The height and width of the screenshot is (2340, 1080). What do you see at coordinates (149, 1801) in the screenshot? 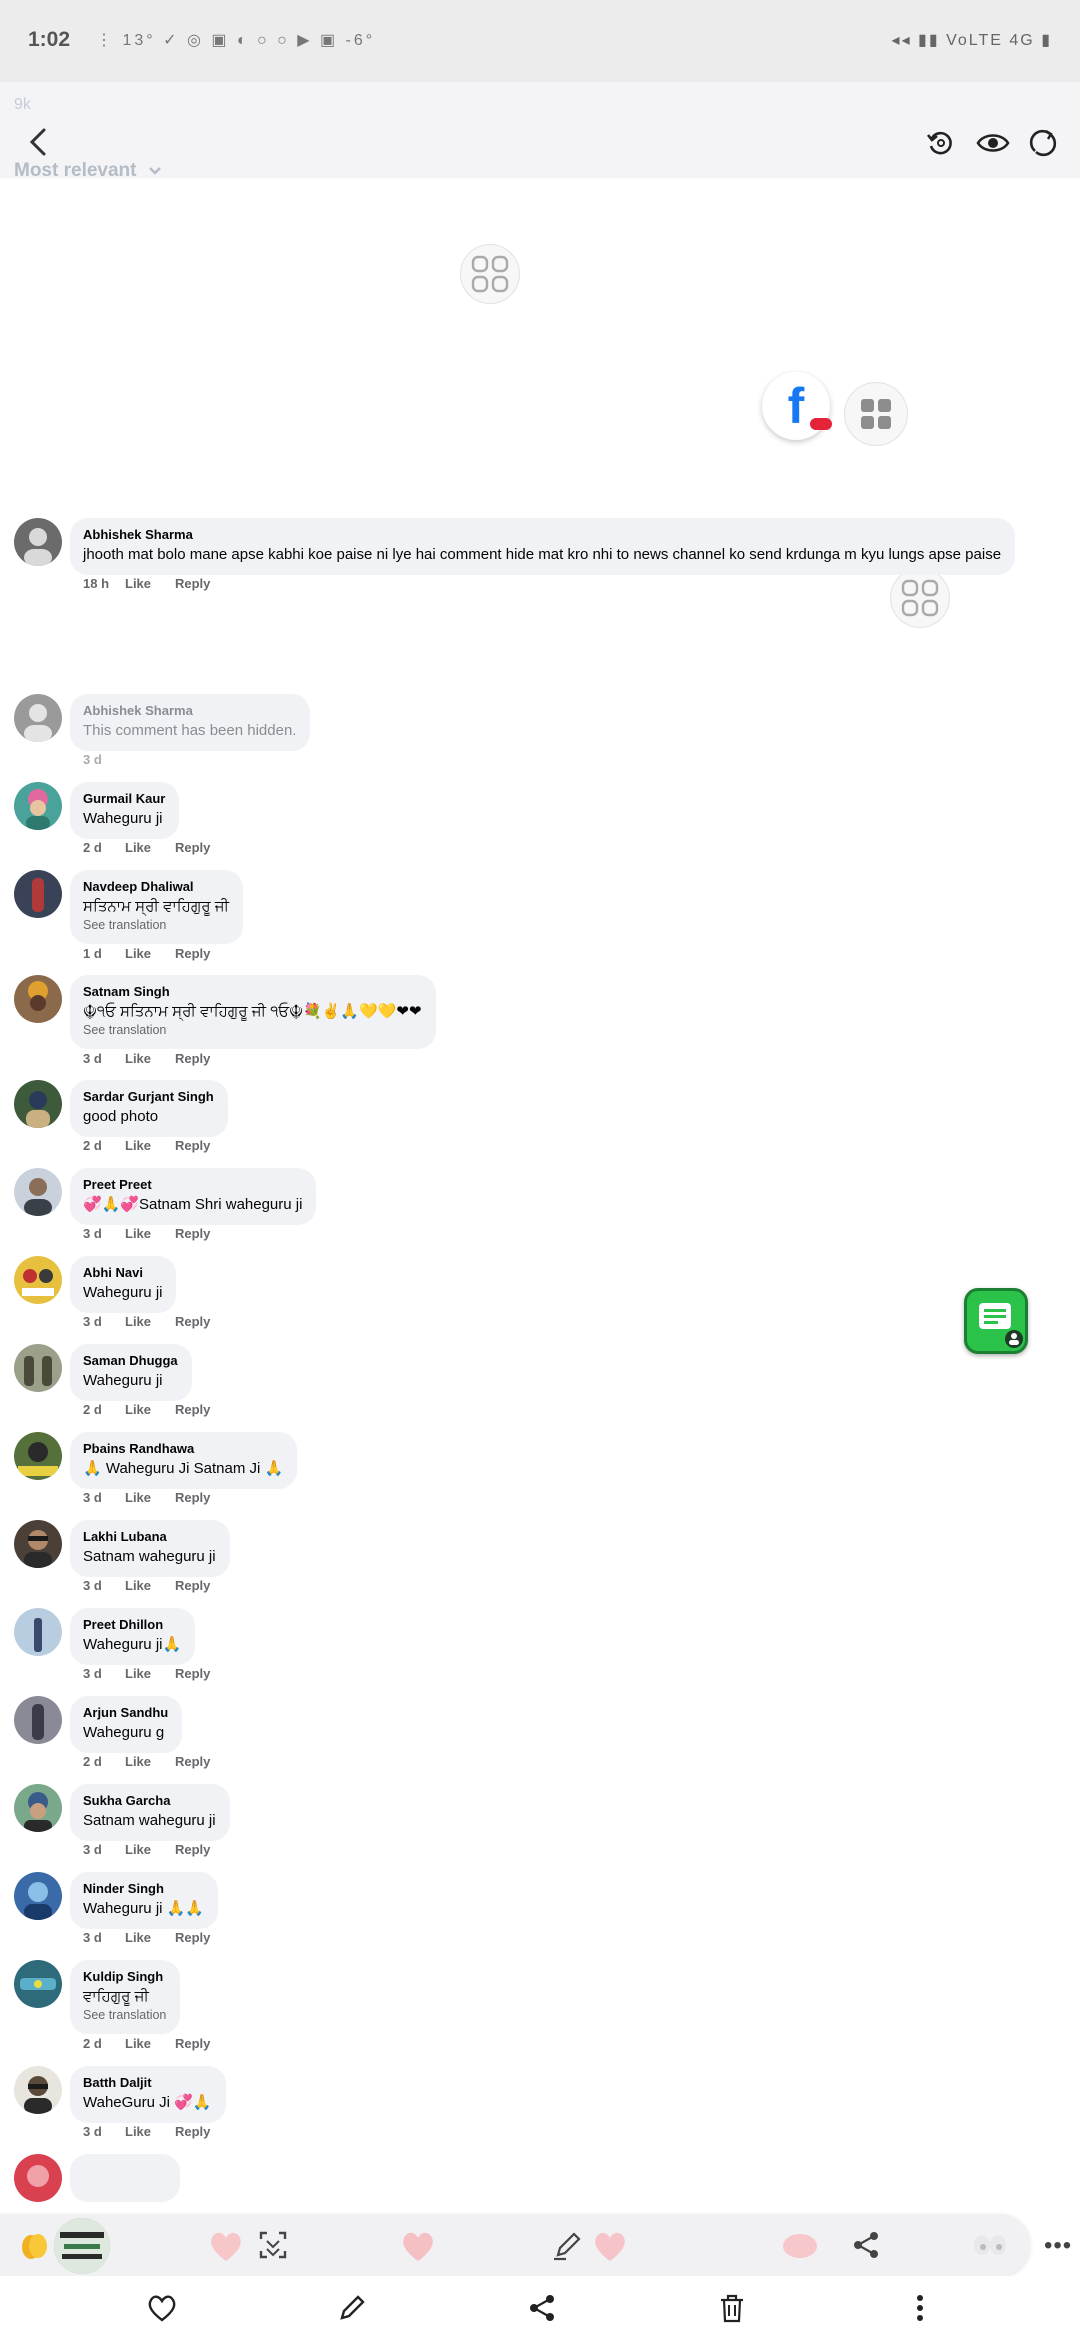
I see `comment-author: Sukha Garcha` at bounding box center [149, 1801].